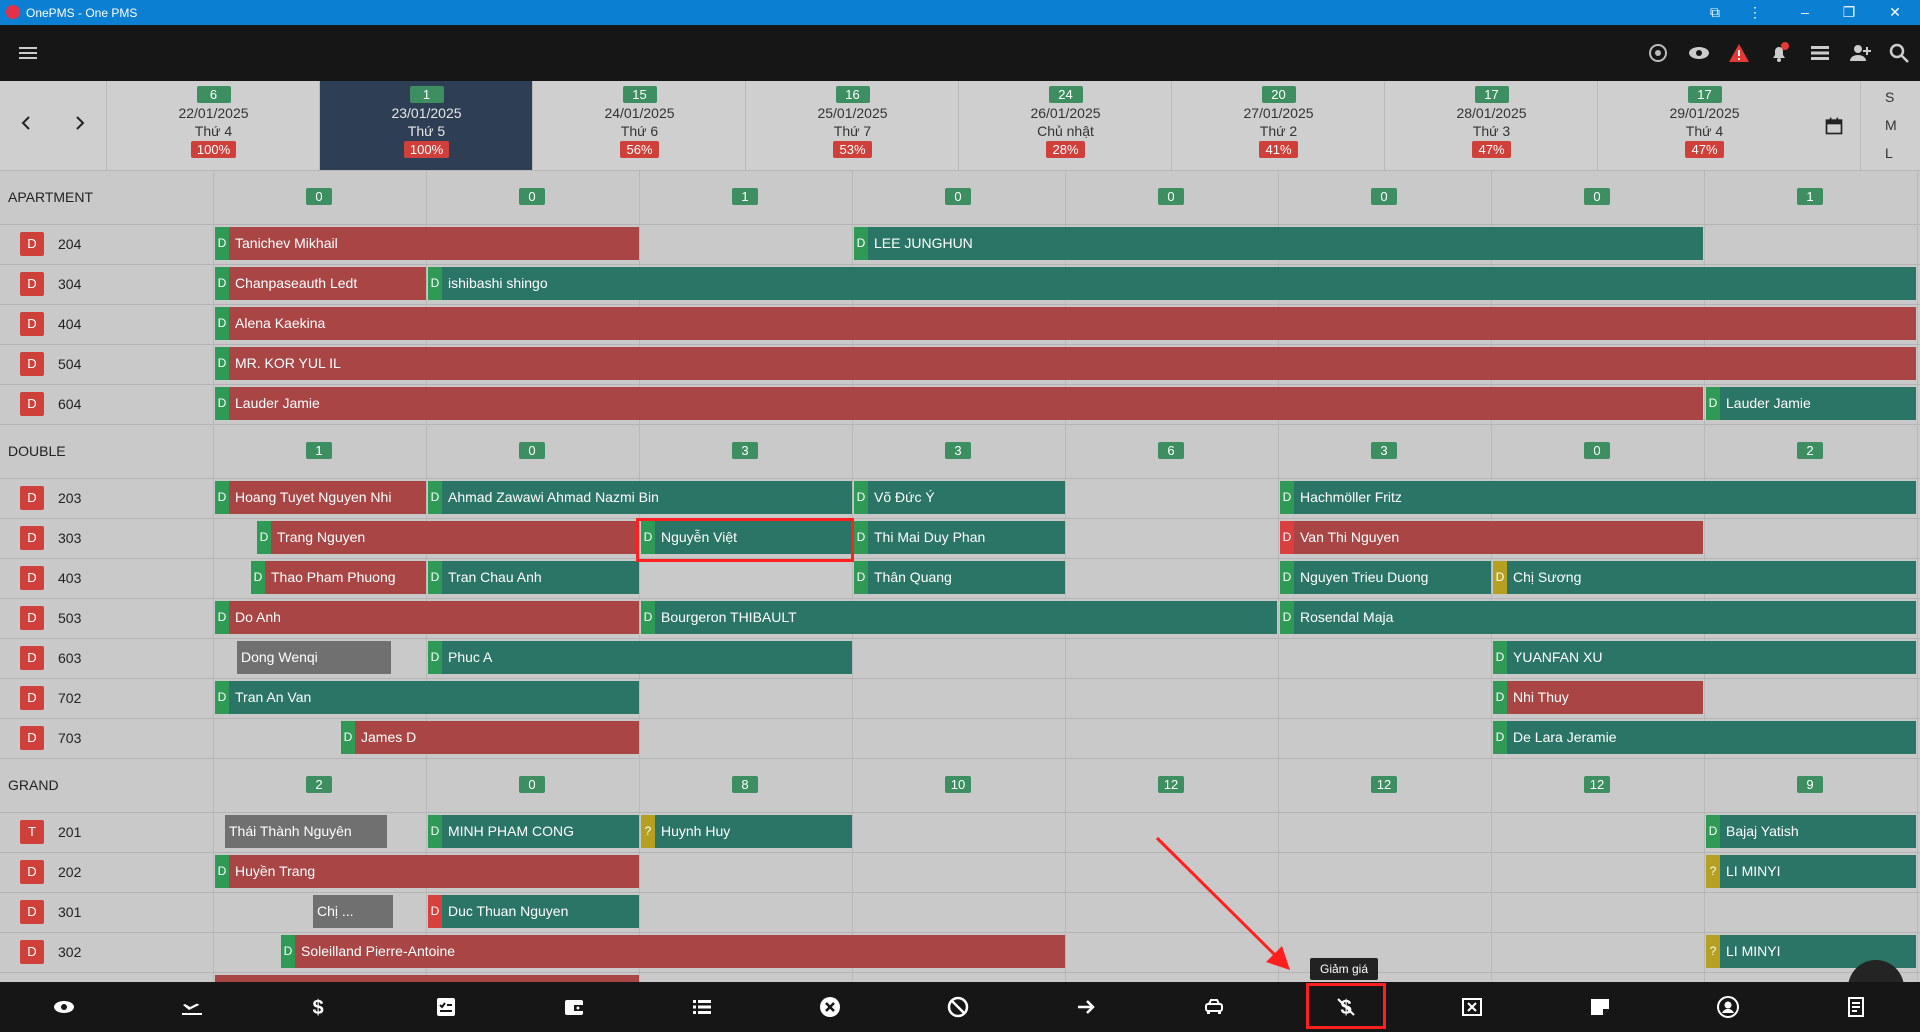 This screenshot has height=1032, width=1920. I want to click on booking-bar: D Bajaj Yatish, so click(1811, 831).